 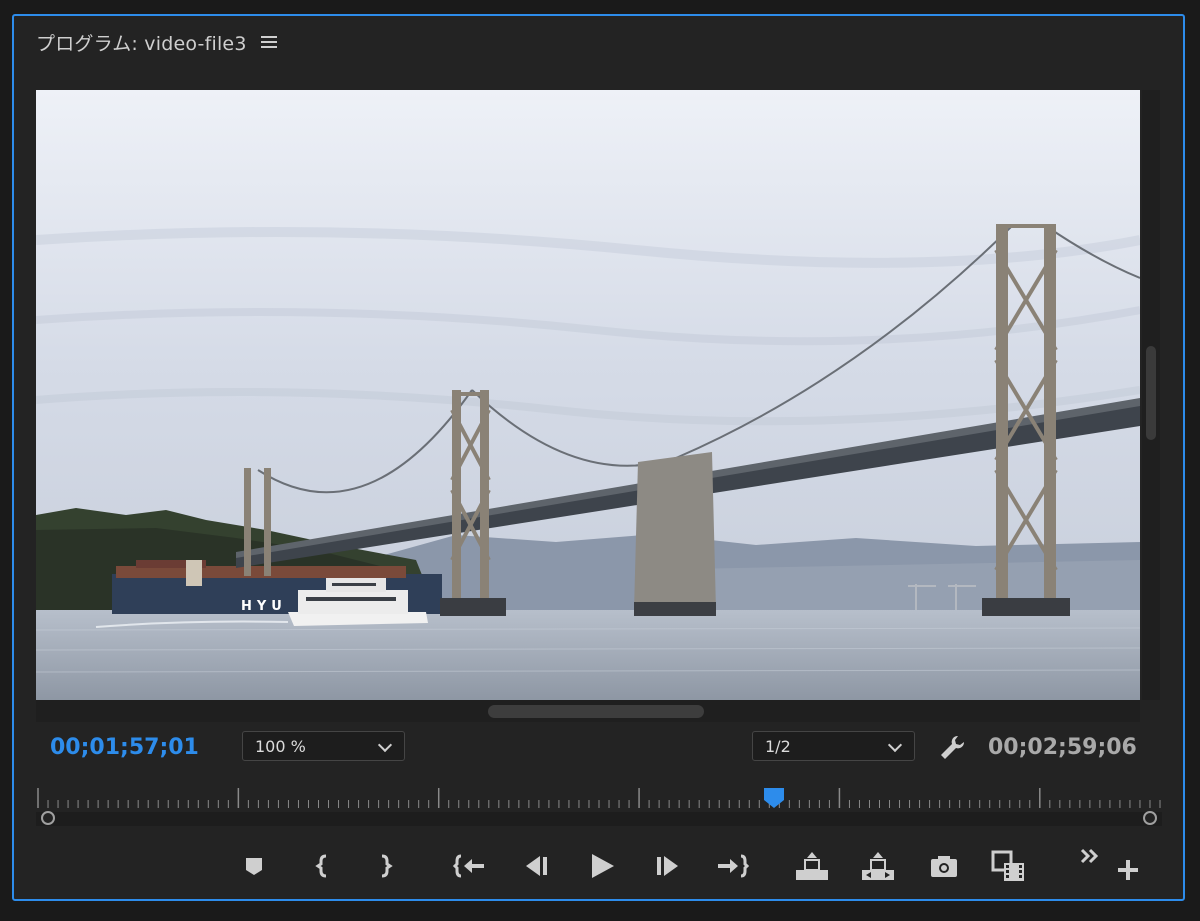 What do you see at coordinates (812, 866) in the screenshot?
I see `lift-icon` at bounding box center [812, 866].